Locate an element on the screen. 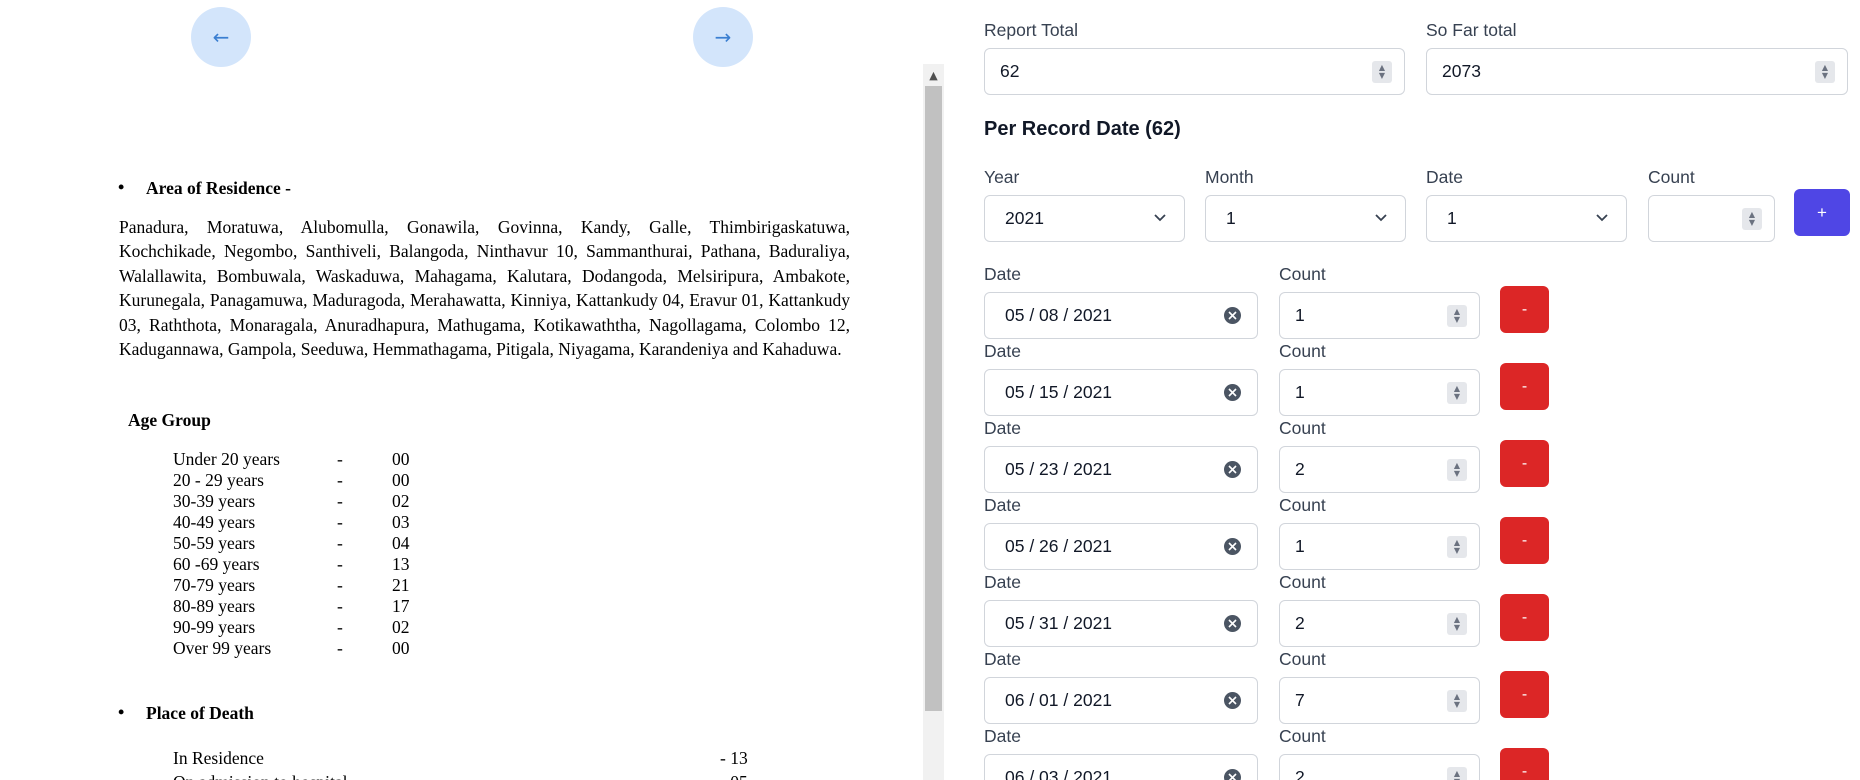  next-page-button: → is located at coordinates (723, 37).